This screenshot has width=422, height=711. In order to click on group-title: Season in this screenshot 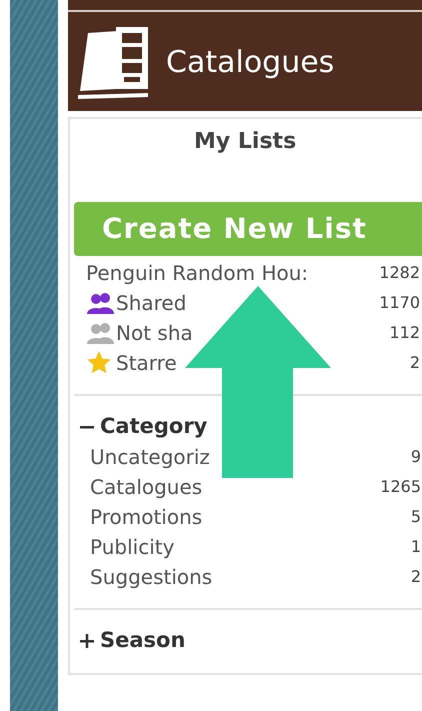, I will do `click(143, 641)`.